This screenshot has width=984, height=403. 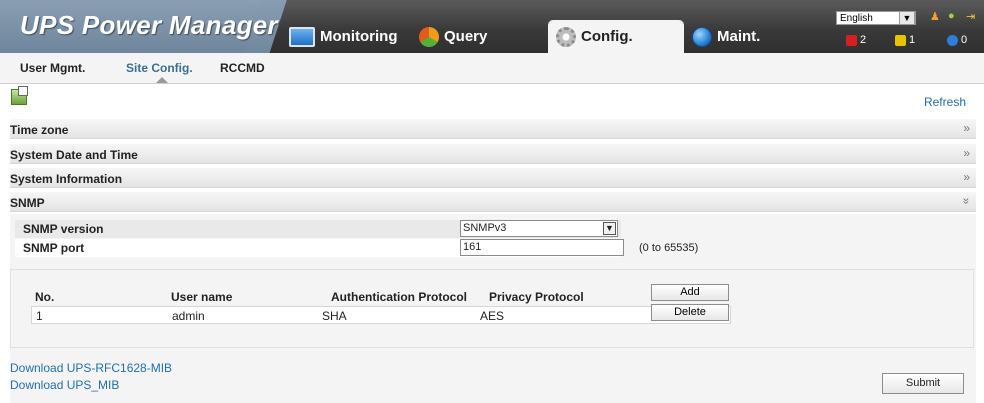 What do you see at coordinates (27, 203) in the screenshot?
I see `section-title: SNMP` at bounding box center [27, 203].